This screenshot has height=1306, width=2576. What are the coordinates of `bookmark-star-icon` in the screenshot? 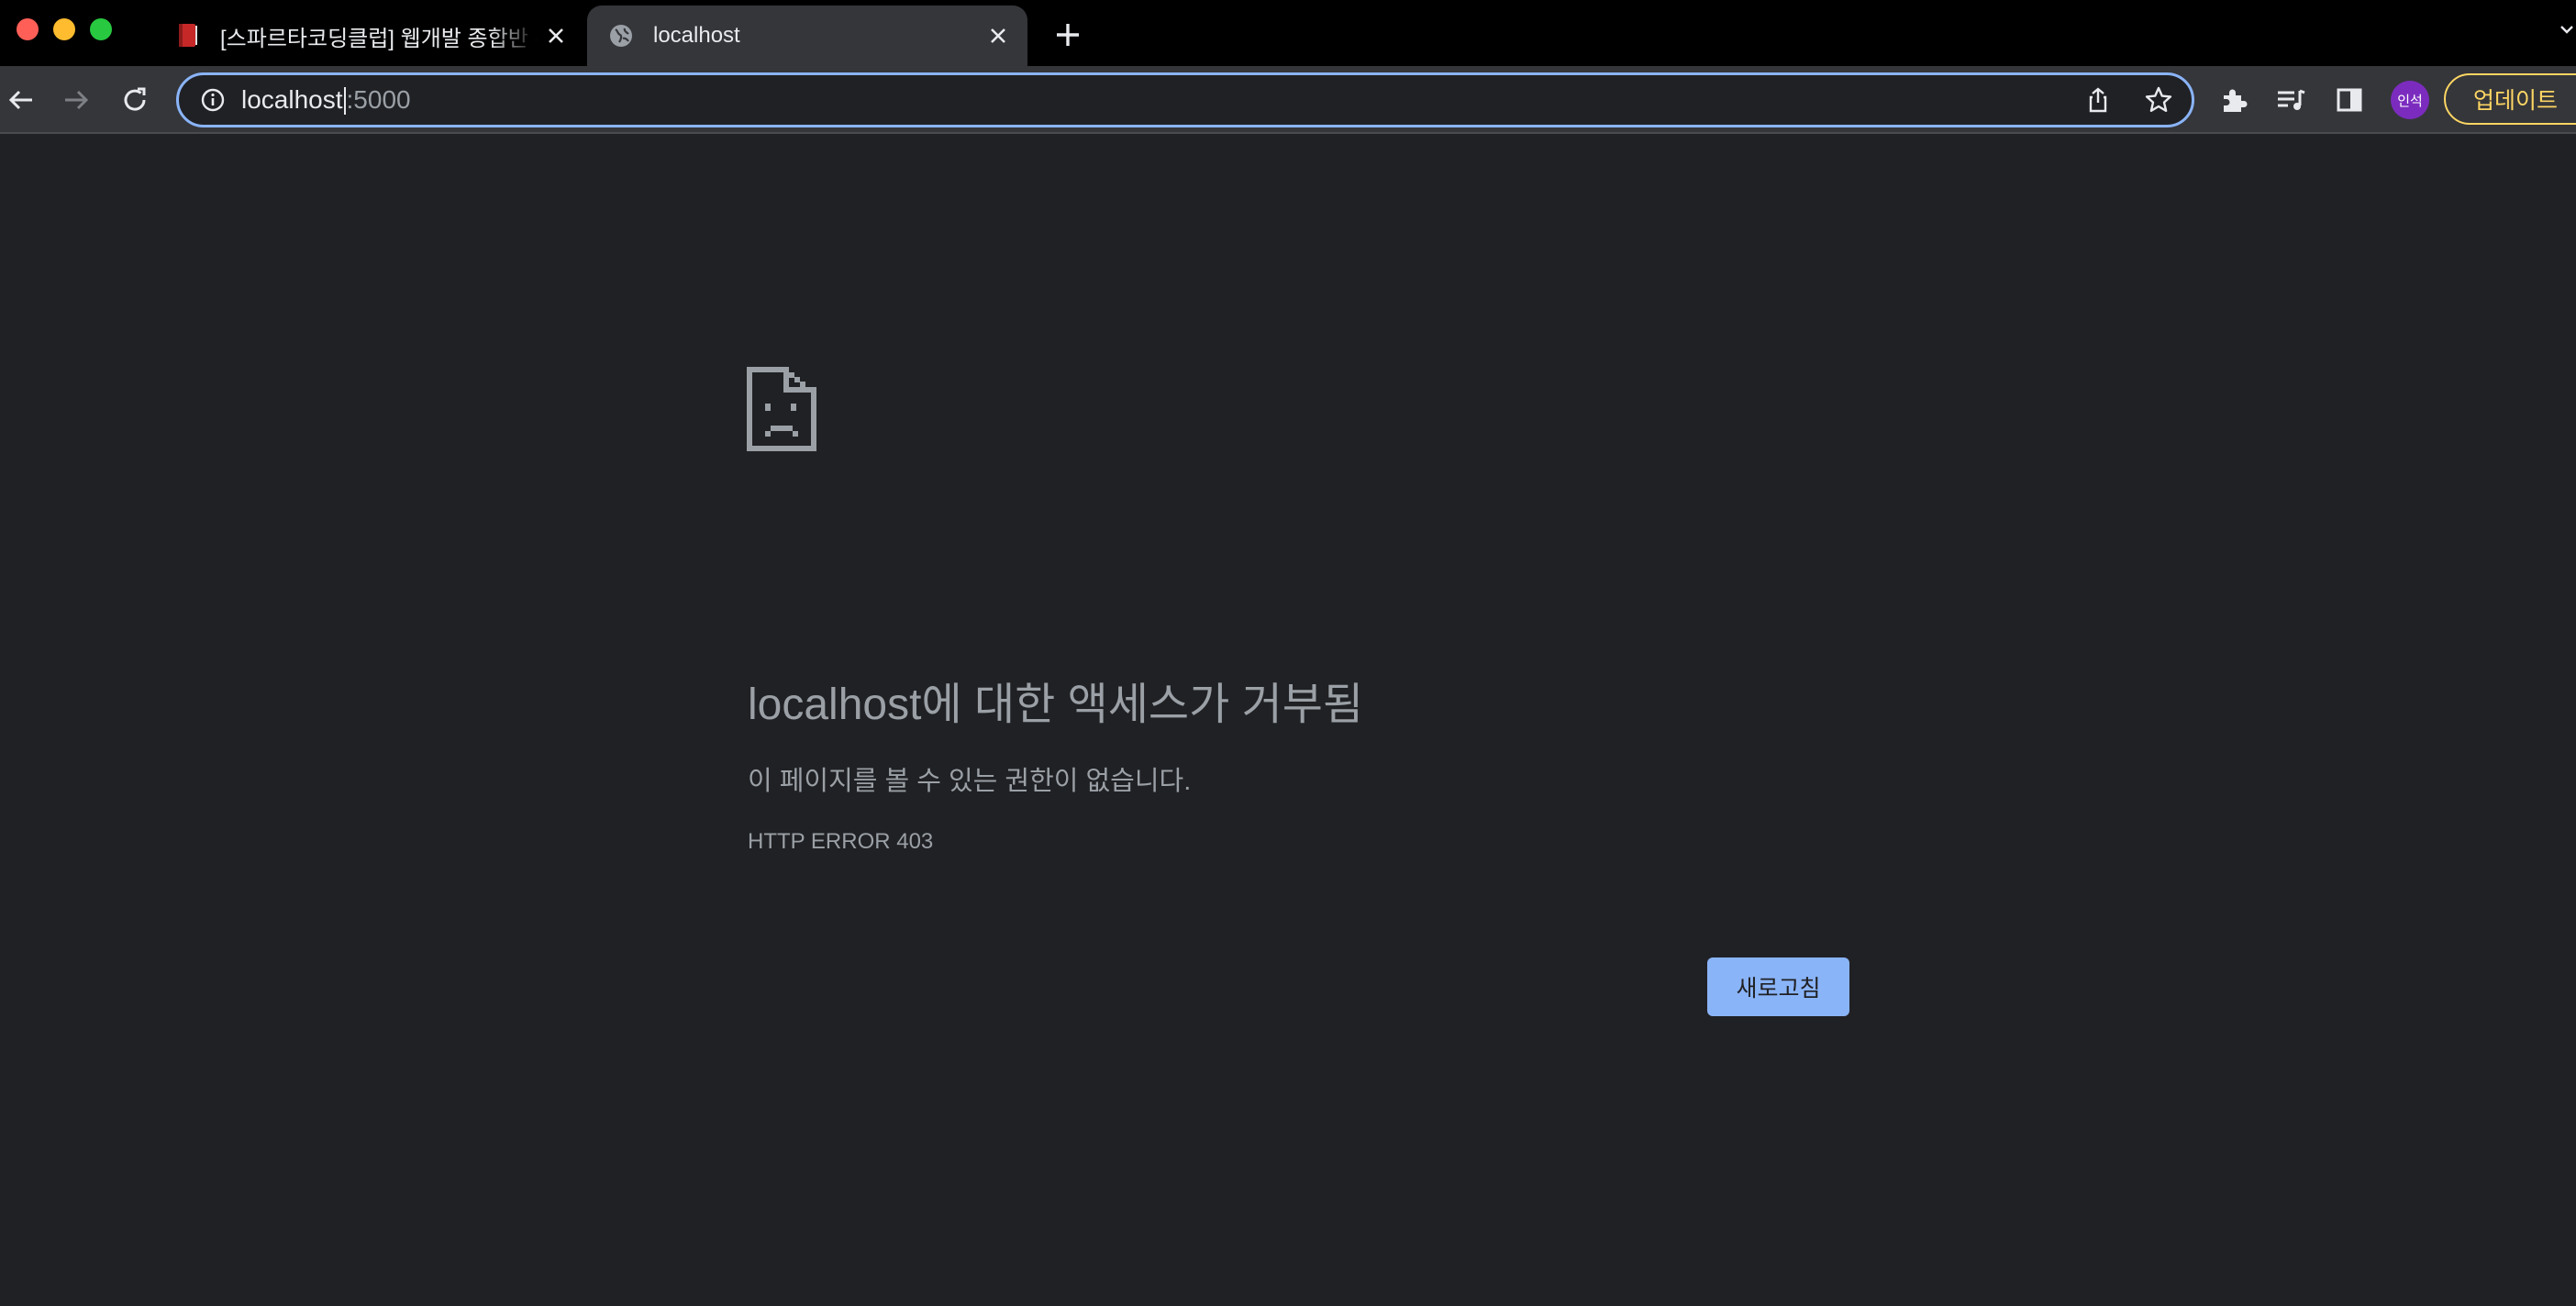 It's located at (2158, 99).